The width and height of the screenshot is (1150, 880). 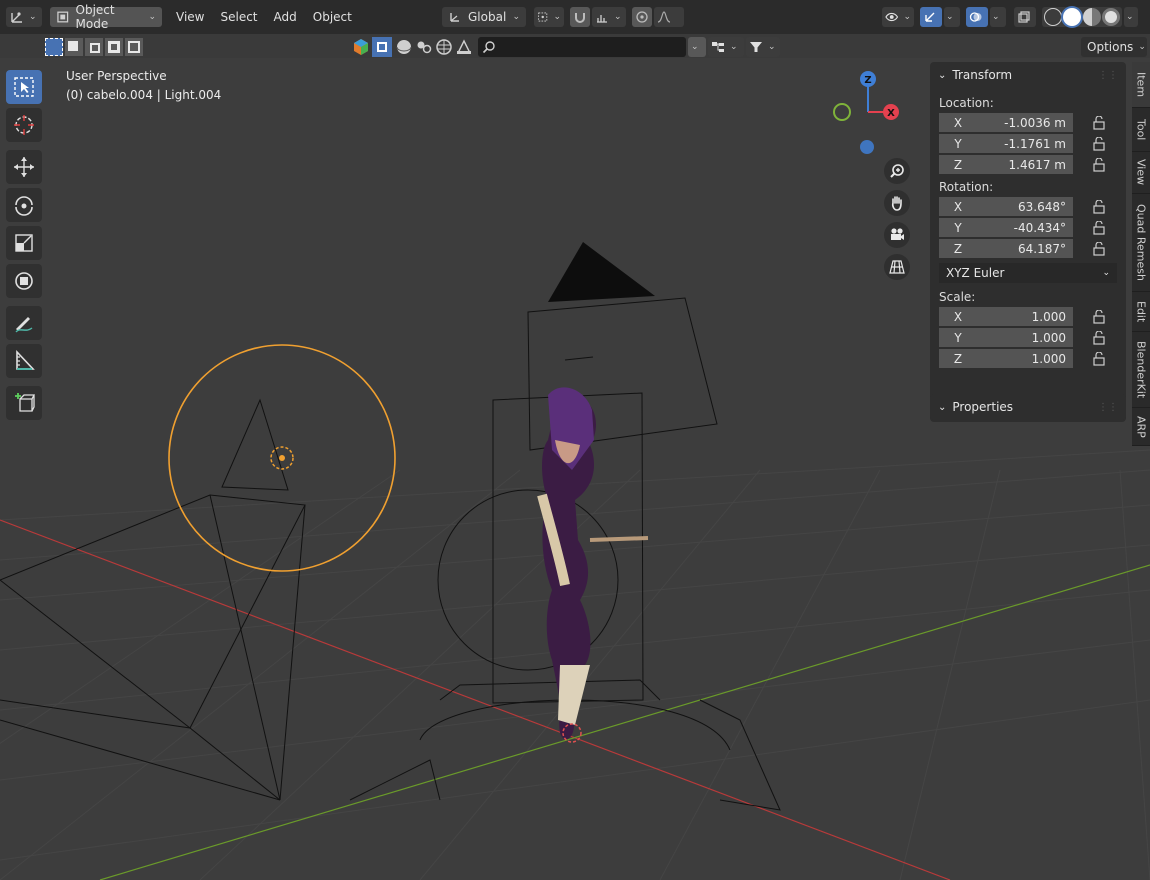 I want to click on visibility-dropdown: ⌄, so click(x=898, y=17).